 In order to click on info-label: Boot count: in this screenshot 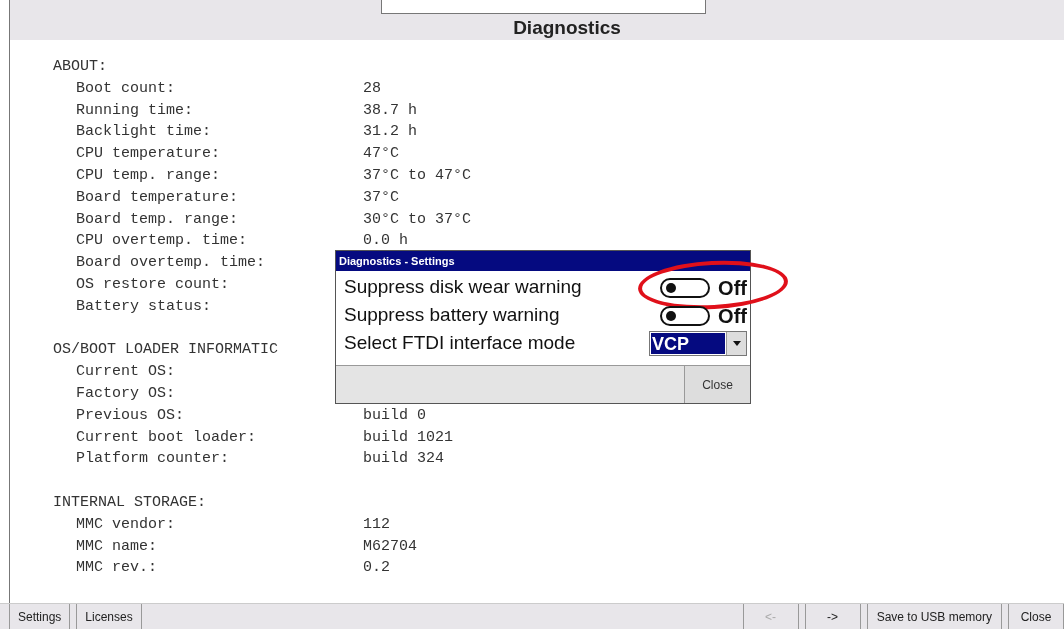, I will do `click(126, 88)`.